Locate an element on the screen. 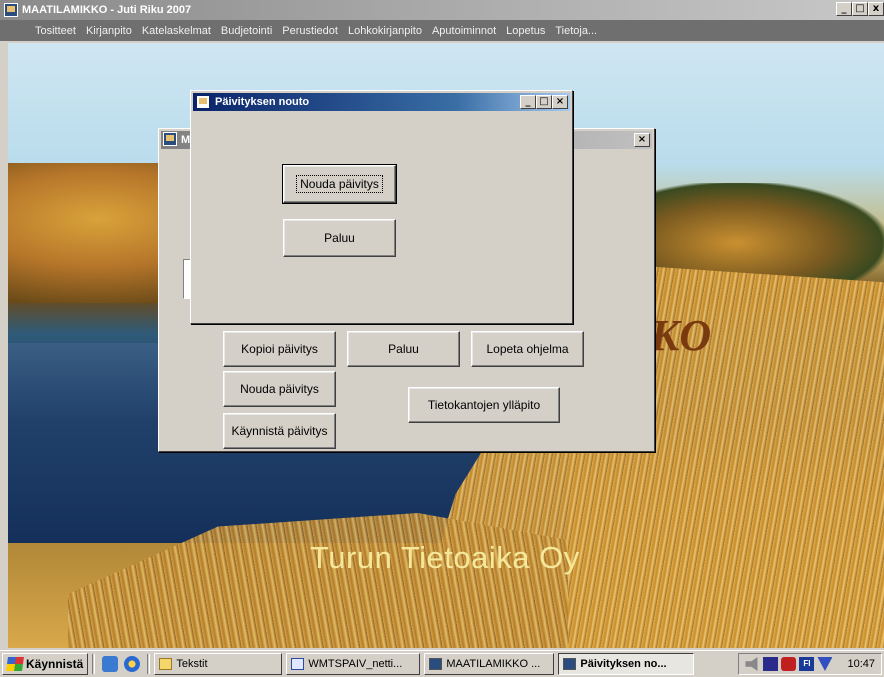 Image resolution: width=884 pixels, height=677 pixels. menu-lopetus: Lopetus is located at coordinates (525, 31).